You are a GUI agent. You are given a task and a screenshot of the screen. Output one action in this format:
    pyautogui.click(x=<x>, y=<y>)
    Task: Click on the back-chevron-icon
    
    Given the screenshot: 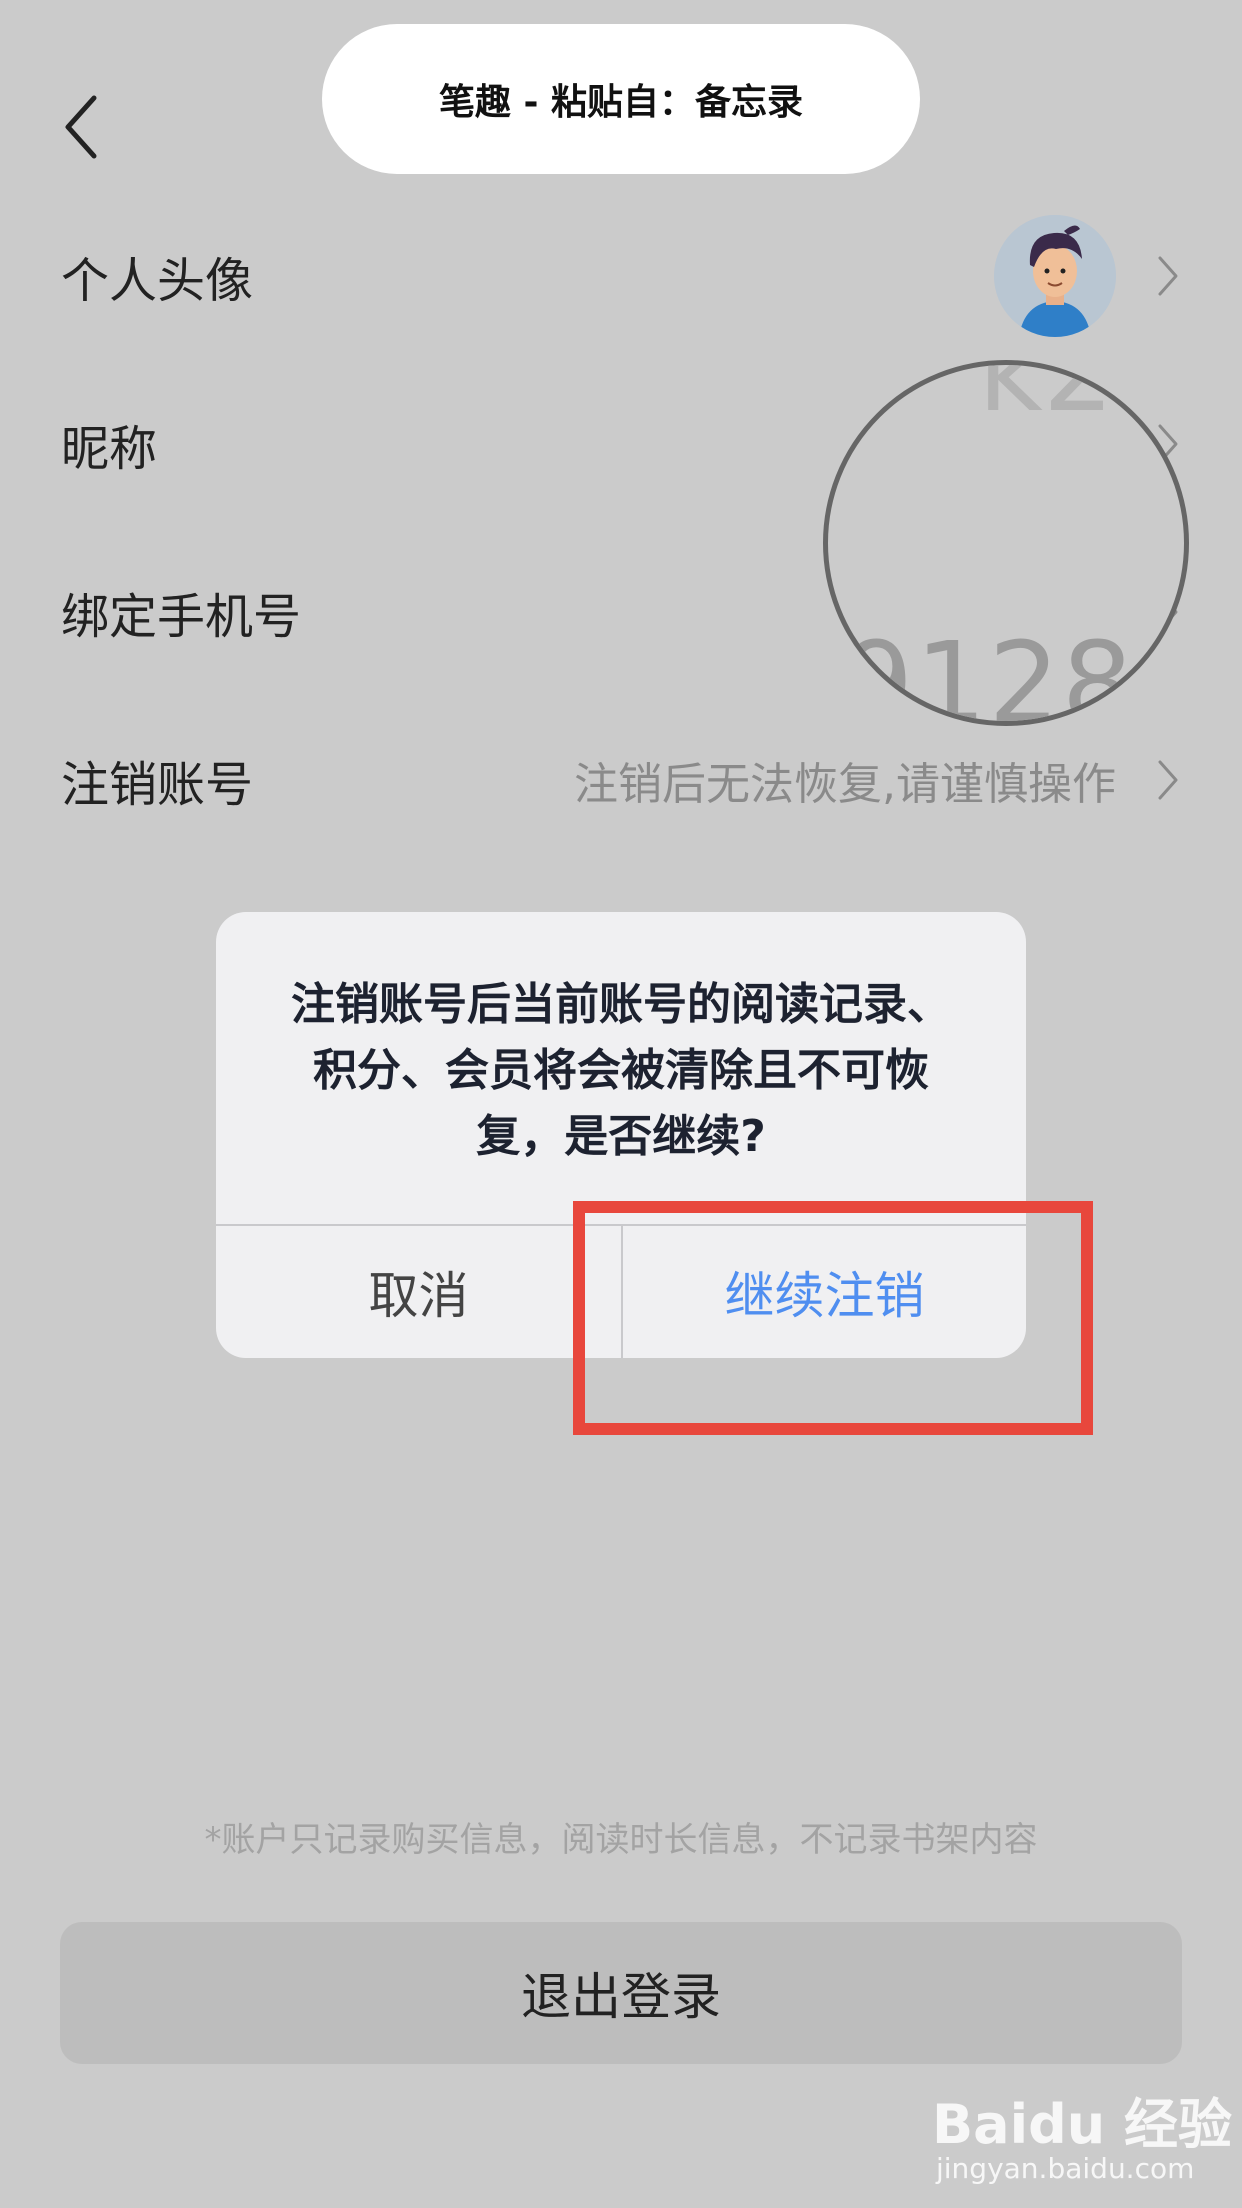 What is the action you would take?
    pyautogui.click(x=83, y=127)
    